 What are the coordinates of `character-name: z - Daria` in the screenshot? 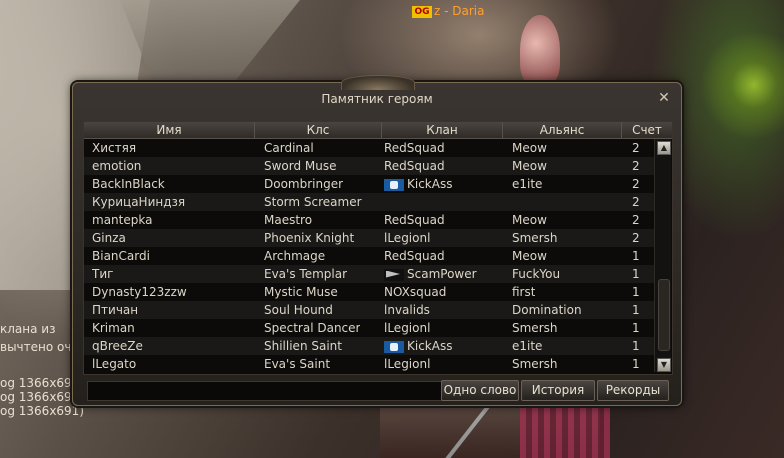 It's located at (459, 11).